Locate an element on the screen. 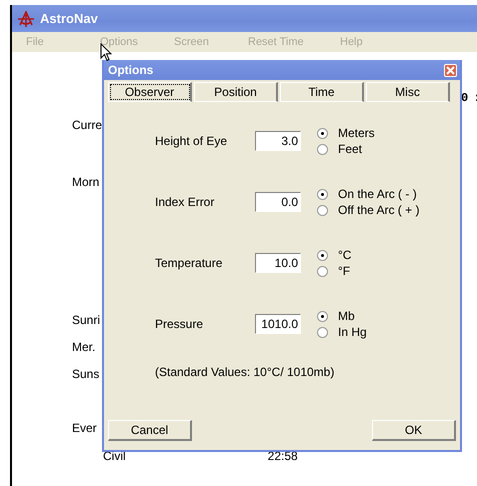  time-value: 22:58 is located at coordinates (283, 456).